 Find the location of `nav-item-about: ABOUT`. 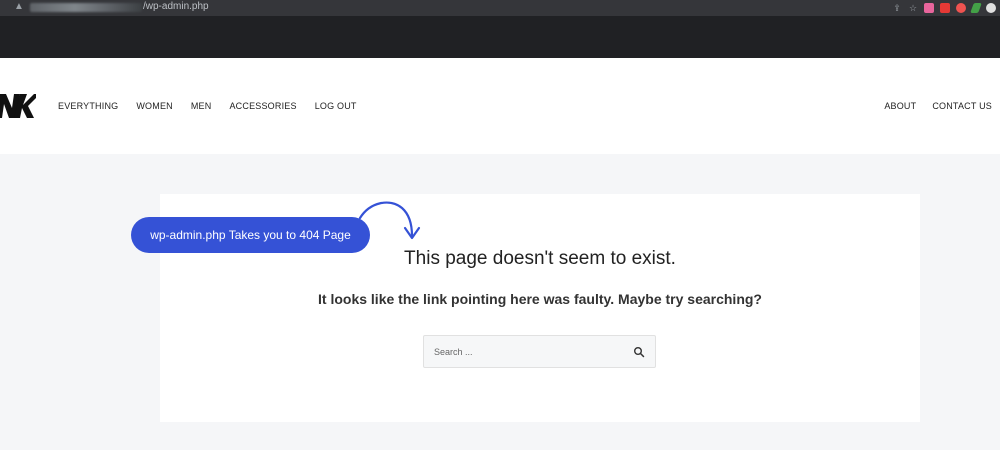

nav-item-about: ABOUT is located at coordinates (900, 106).